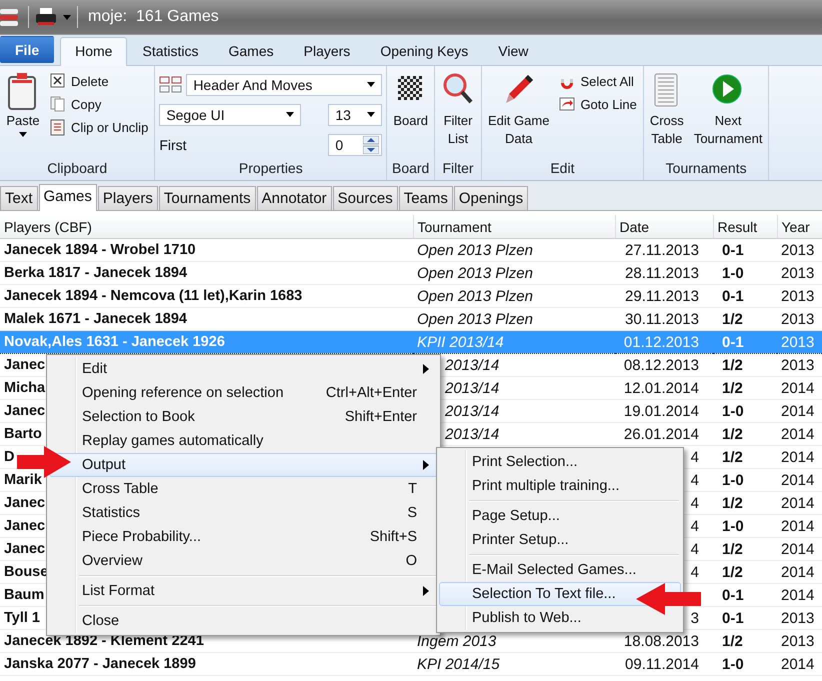 The height and width of the screenshot is (681, 822). I want to click on ribbon-button: Delete, so click(99, 81).